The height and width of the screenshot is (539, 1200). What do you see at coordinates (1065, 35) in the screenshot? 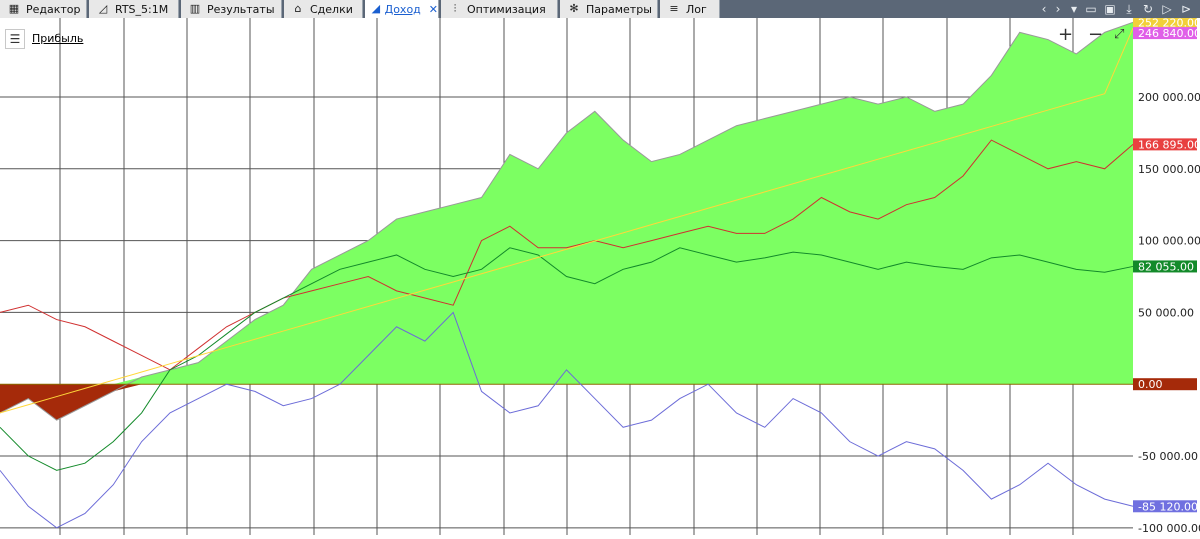
I see `plus-icon: +` at bounding box center [1065, 35].